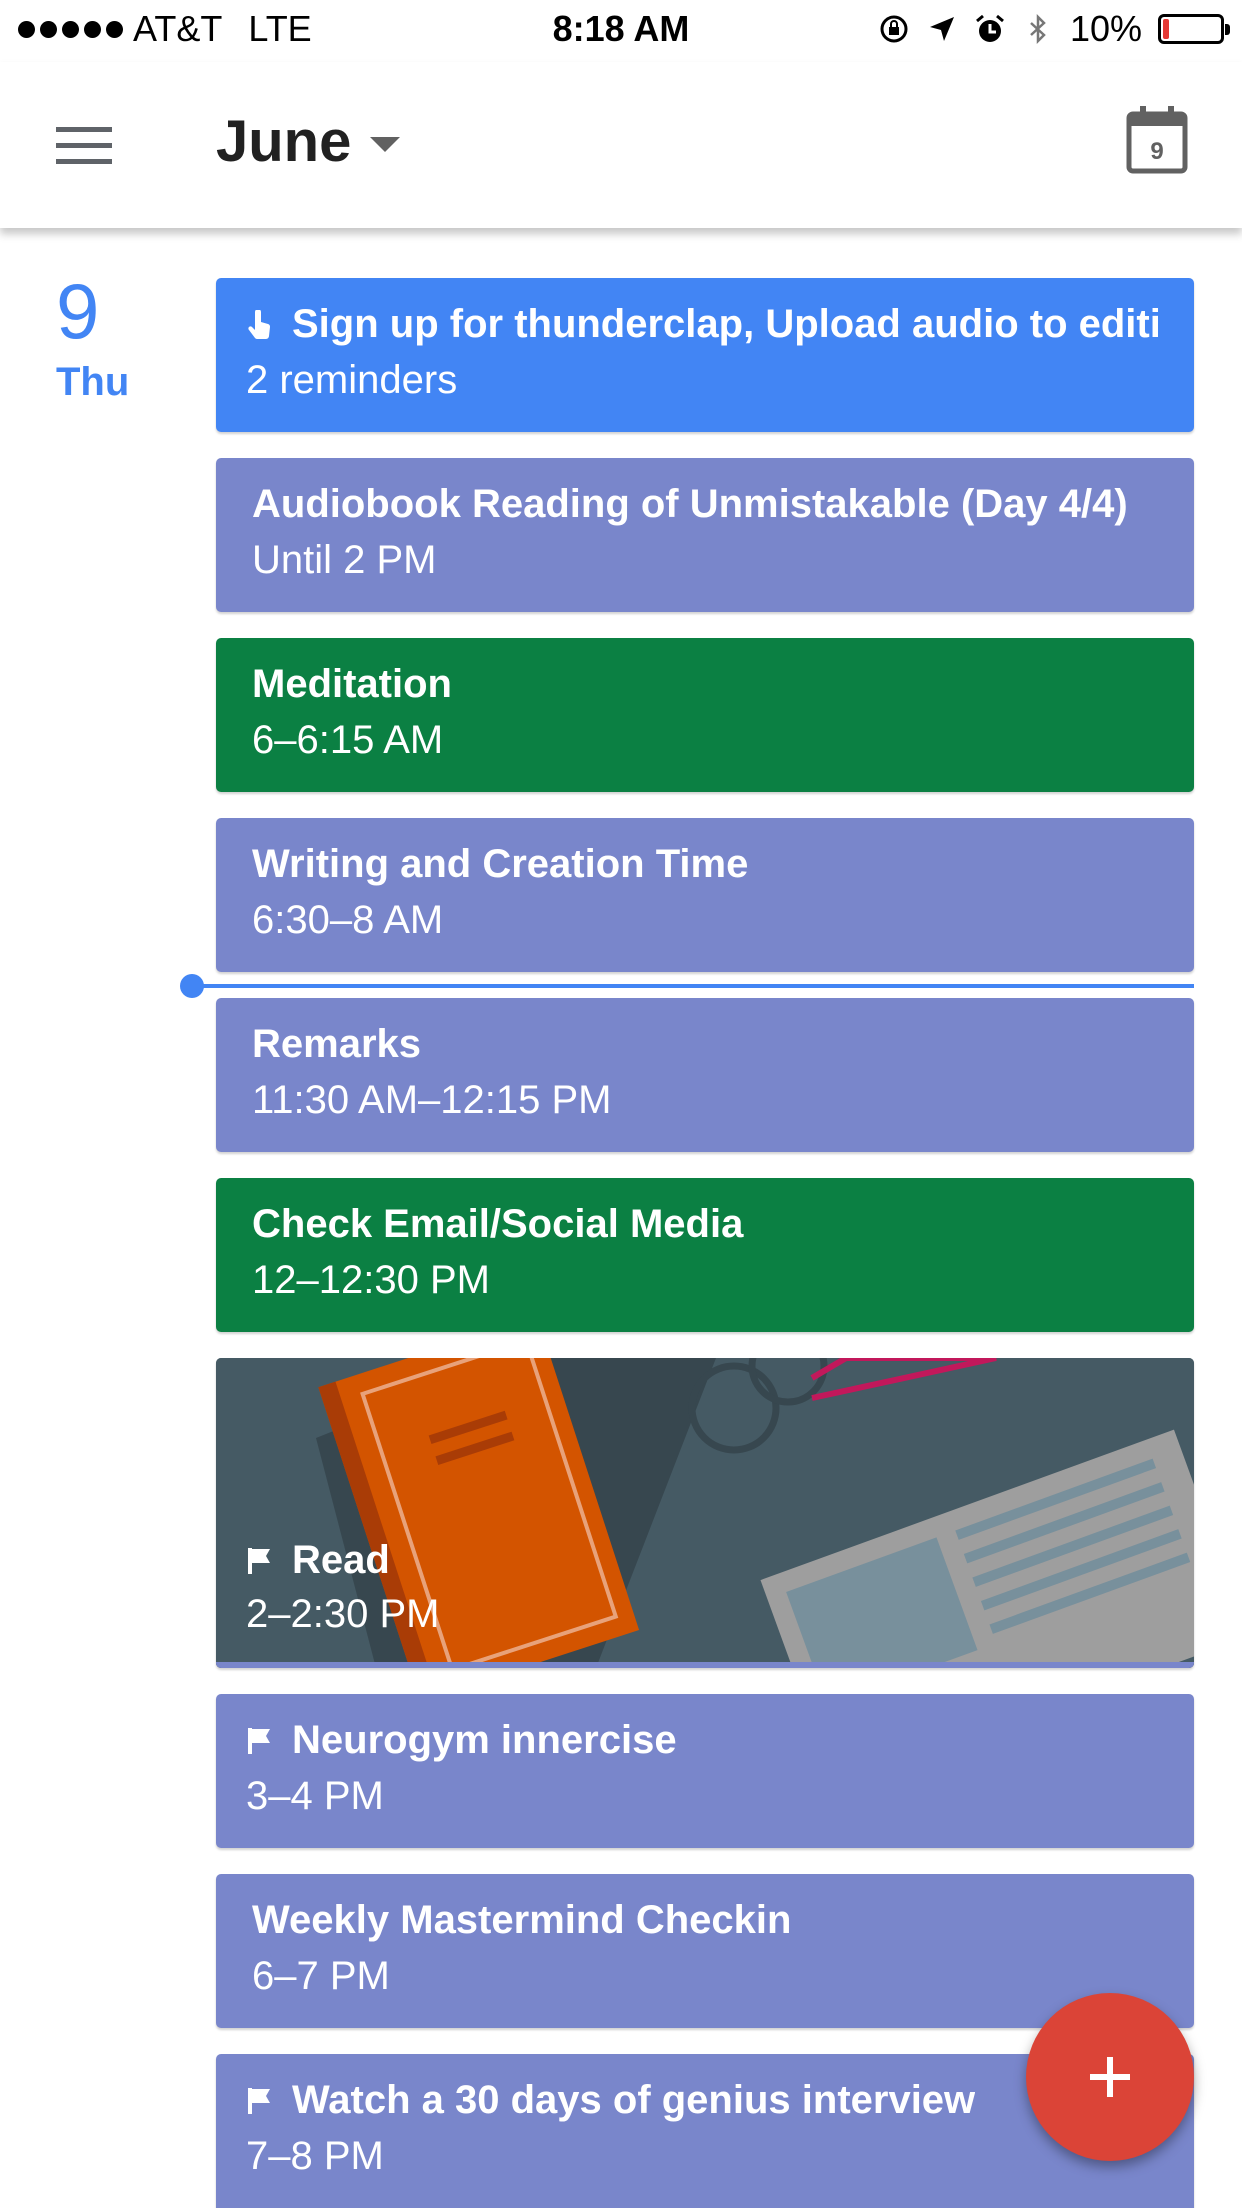 Image resolution: width=1242 pixels, height=2208 pixels. What do you see at coordinates (498, 1224) in the screenshot?
I see `event-title: Check Email/Social Media` at bounding box center [498, 1224].